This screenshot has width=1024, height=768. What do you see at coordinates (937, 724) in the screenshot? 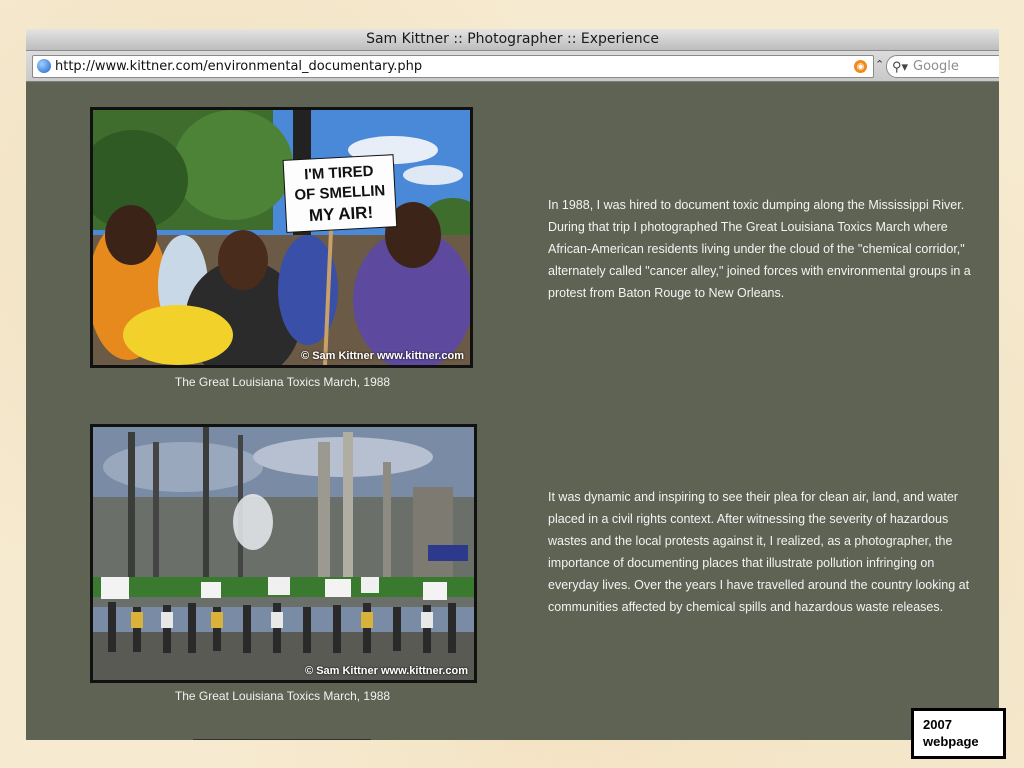
I see `badge-year: 2007` at bounding box center [937, 724].